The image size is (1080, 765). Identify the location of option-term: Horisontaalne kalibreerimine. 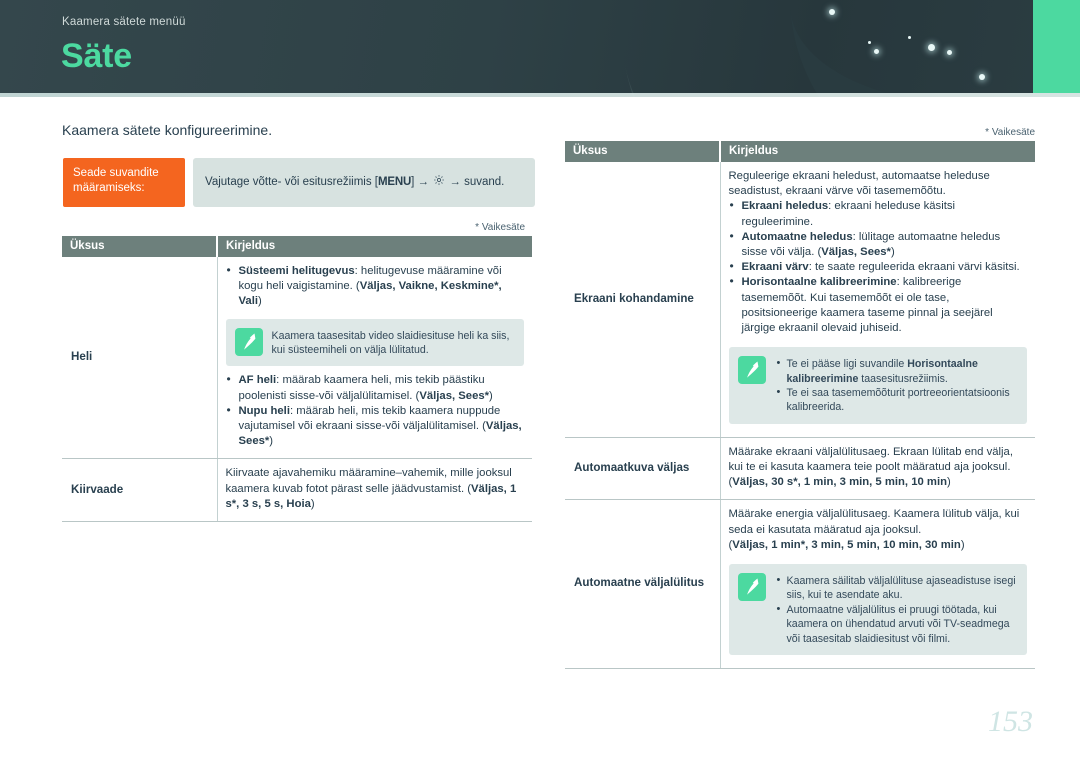
(819, 282).